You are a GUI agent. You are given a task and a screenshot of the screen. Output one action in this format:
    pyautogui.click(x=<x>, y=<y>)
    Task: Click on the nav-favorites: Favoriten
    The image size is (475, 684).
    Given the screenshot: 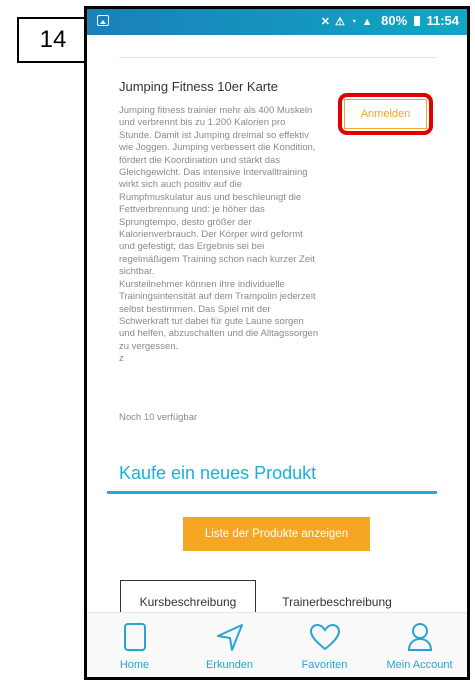 What is the action you would take?
    pyautogui.click(x=324, y=645)
    